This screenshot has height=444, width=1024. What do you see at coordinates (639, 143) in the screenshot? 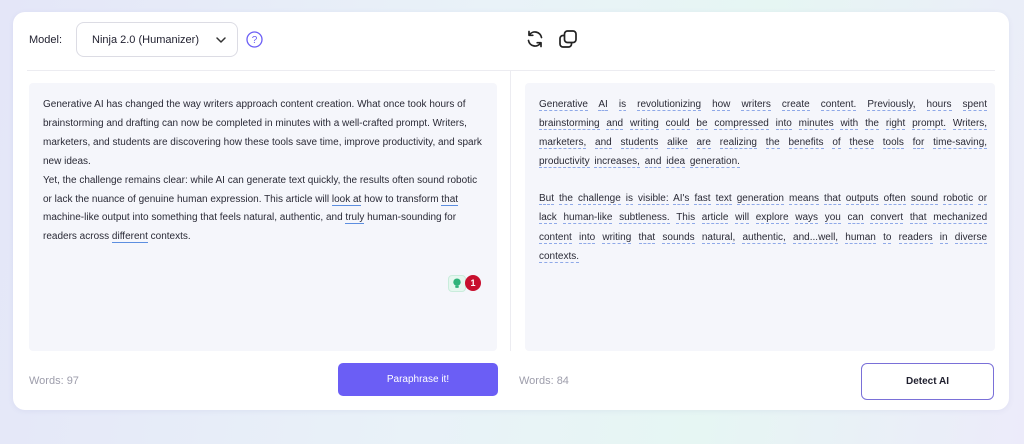
I see `output-word: students` at bounding box center [639, 143].